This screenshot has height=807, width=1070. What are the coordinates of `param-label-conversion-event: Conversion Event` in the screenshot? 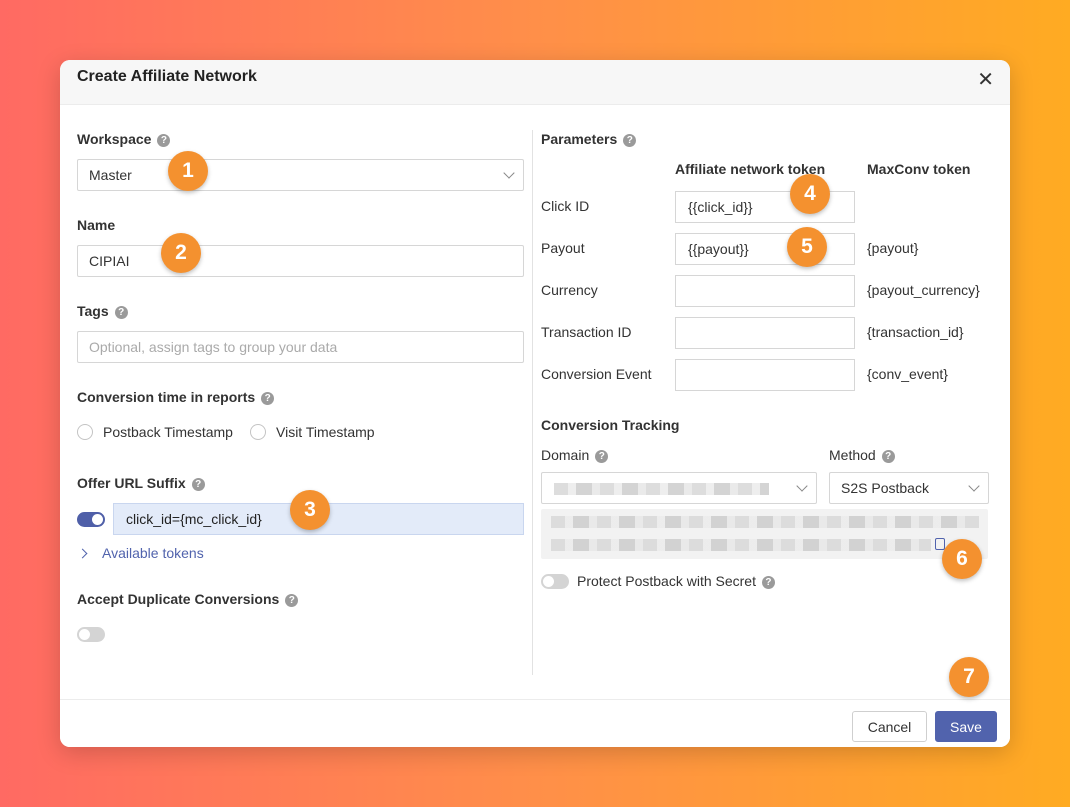 It's located at (596, 374).